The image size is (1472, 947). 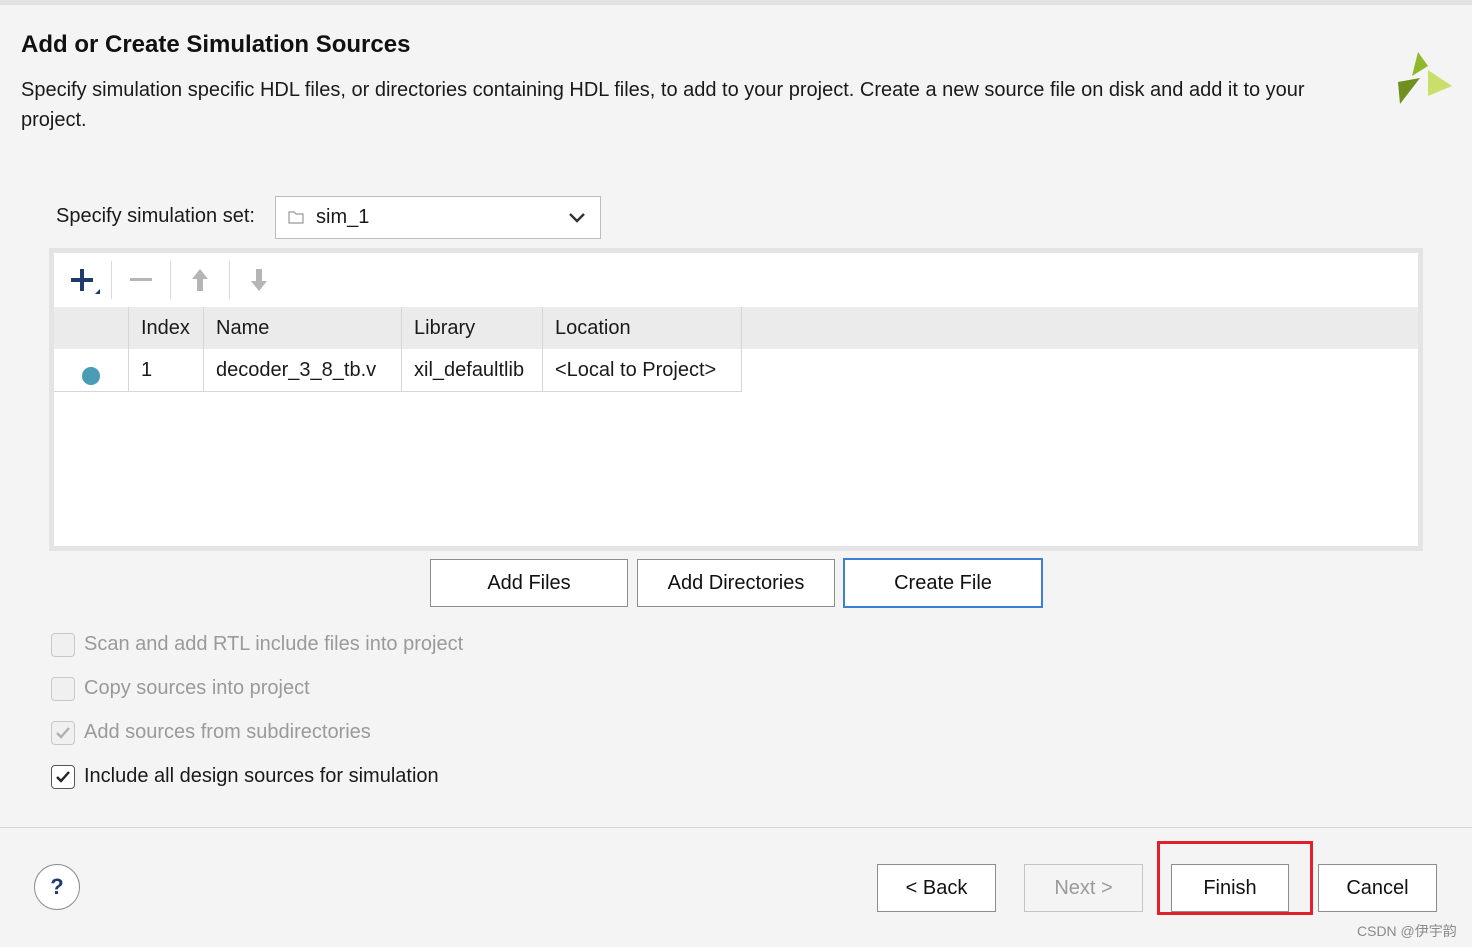 I want to click on row-name: decoder_3_8_tb.v, so click(x=296, y=370).